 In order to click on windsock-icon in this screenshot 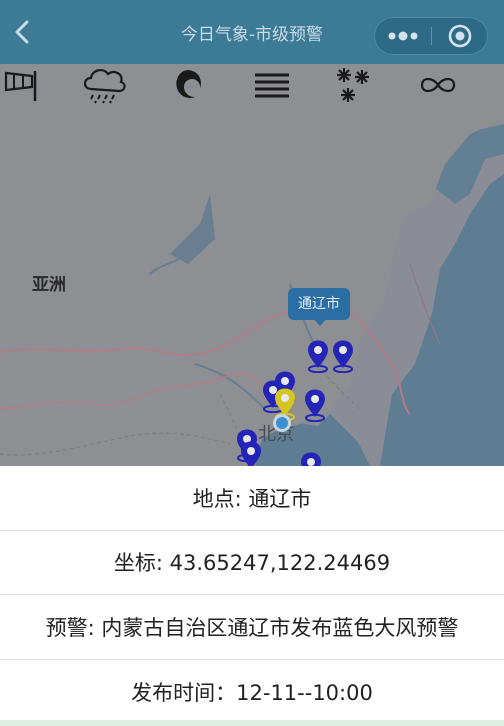, I will do `click(20, 86)`.